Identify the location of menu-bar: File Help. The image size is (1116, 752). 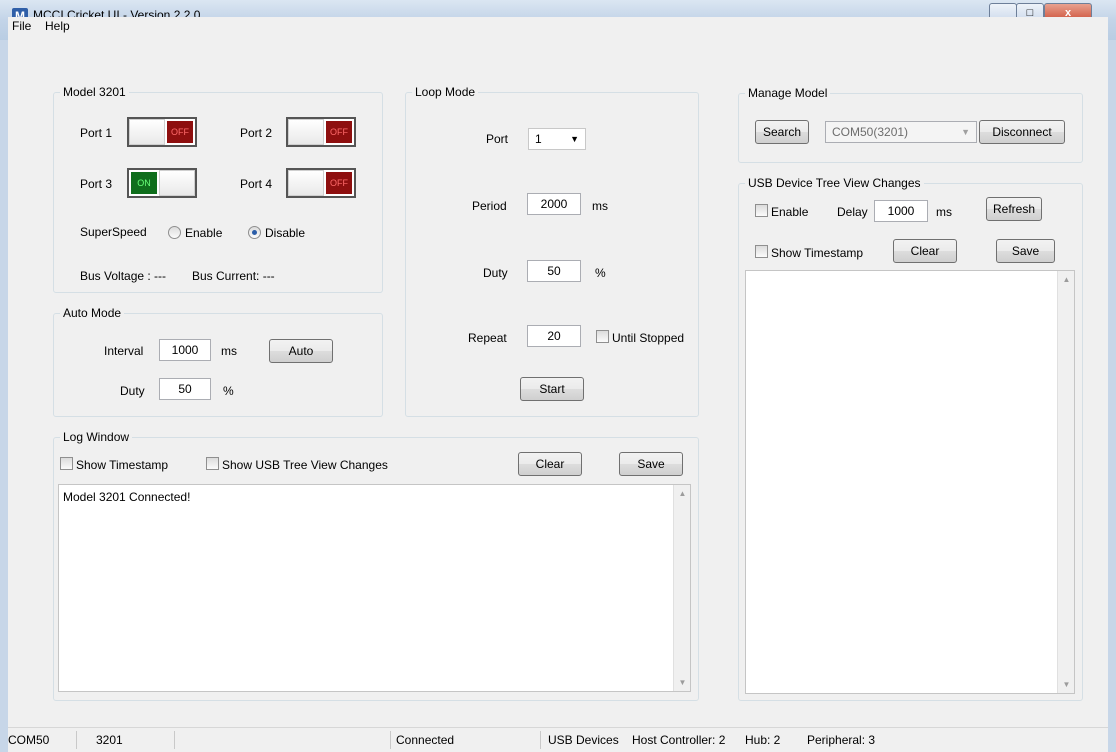
(558, 27).